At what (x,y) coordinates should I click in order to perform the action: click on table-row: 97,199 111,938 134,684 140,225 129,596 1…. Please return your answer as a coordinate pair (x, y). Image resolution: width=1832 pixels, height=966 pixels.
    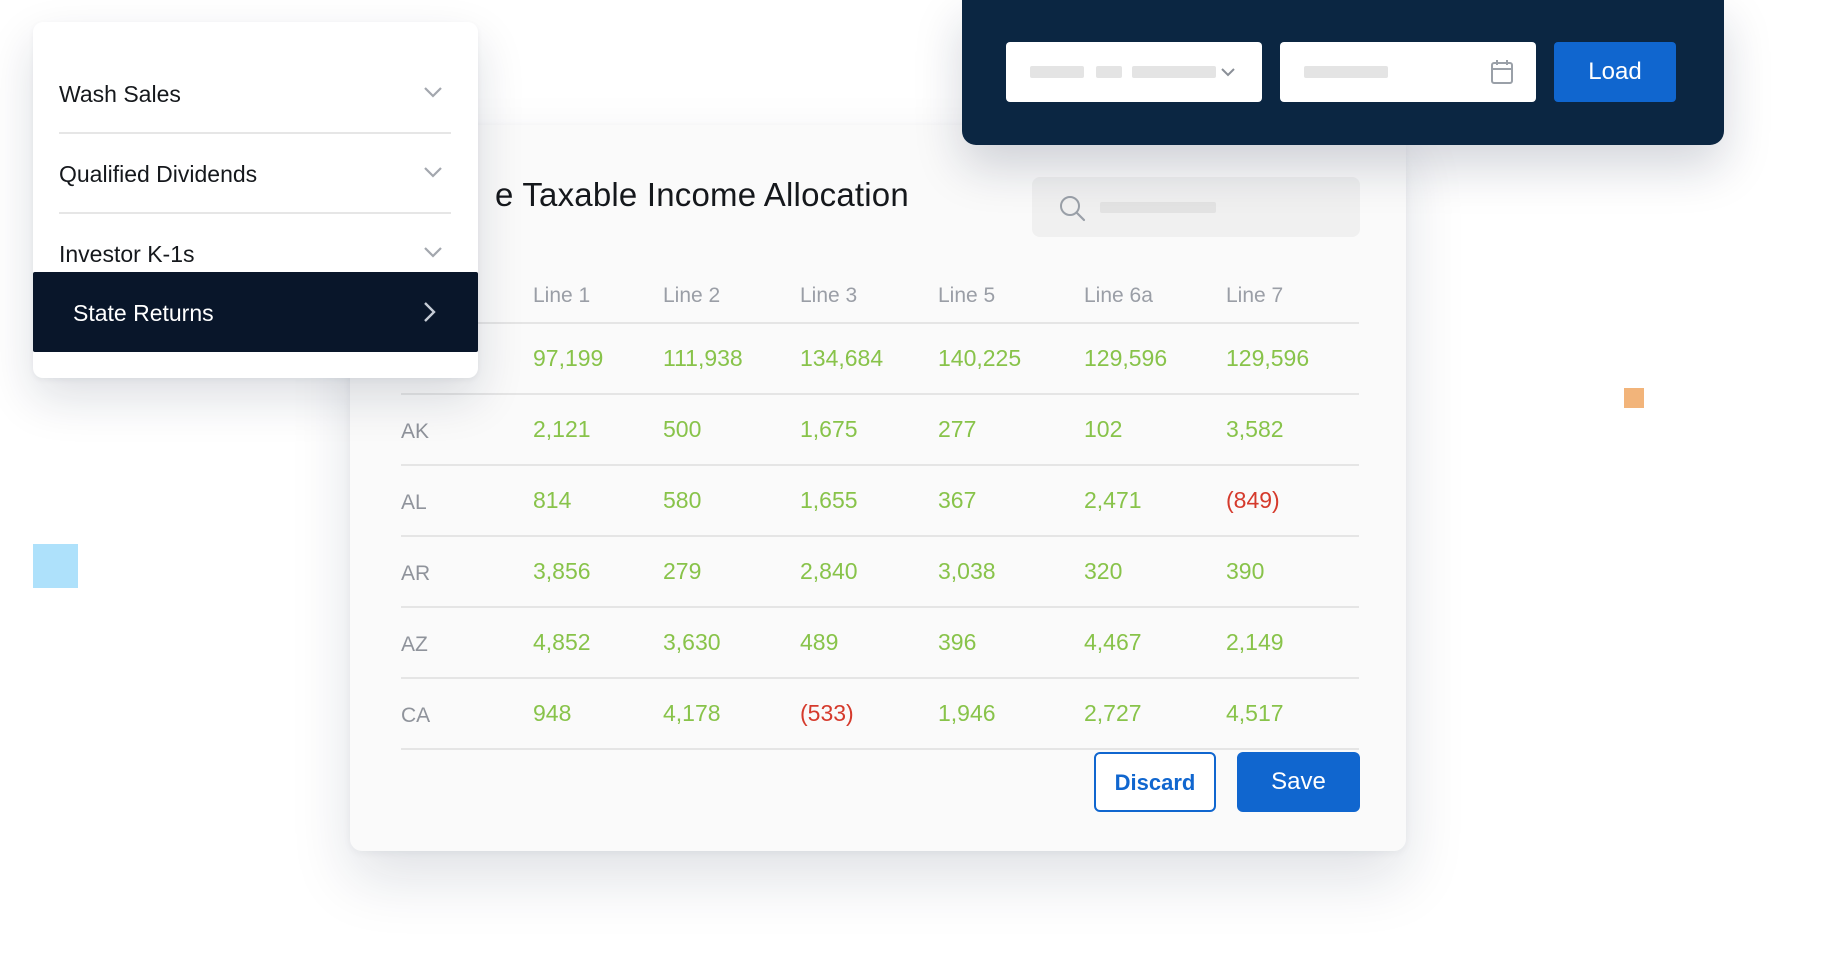
    Looking at the image, I should click on (880, 359).